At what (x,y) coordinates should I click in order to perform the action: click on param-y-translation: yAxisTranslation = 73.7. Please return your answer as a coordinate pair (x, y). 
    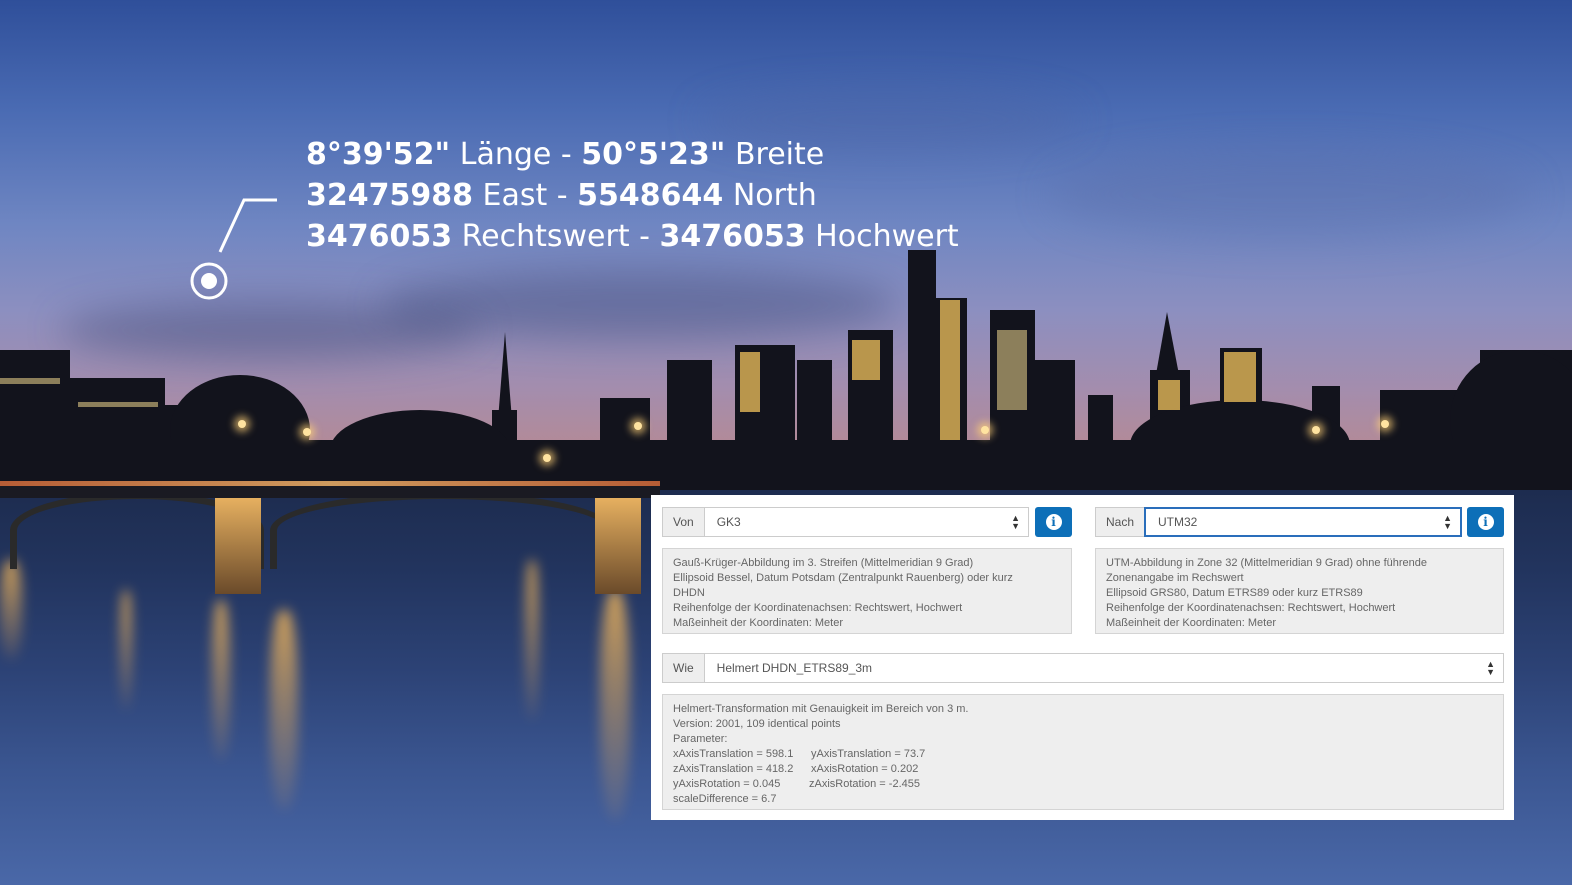
    Looking at the image, I should click on (868, 754).